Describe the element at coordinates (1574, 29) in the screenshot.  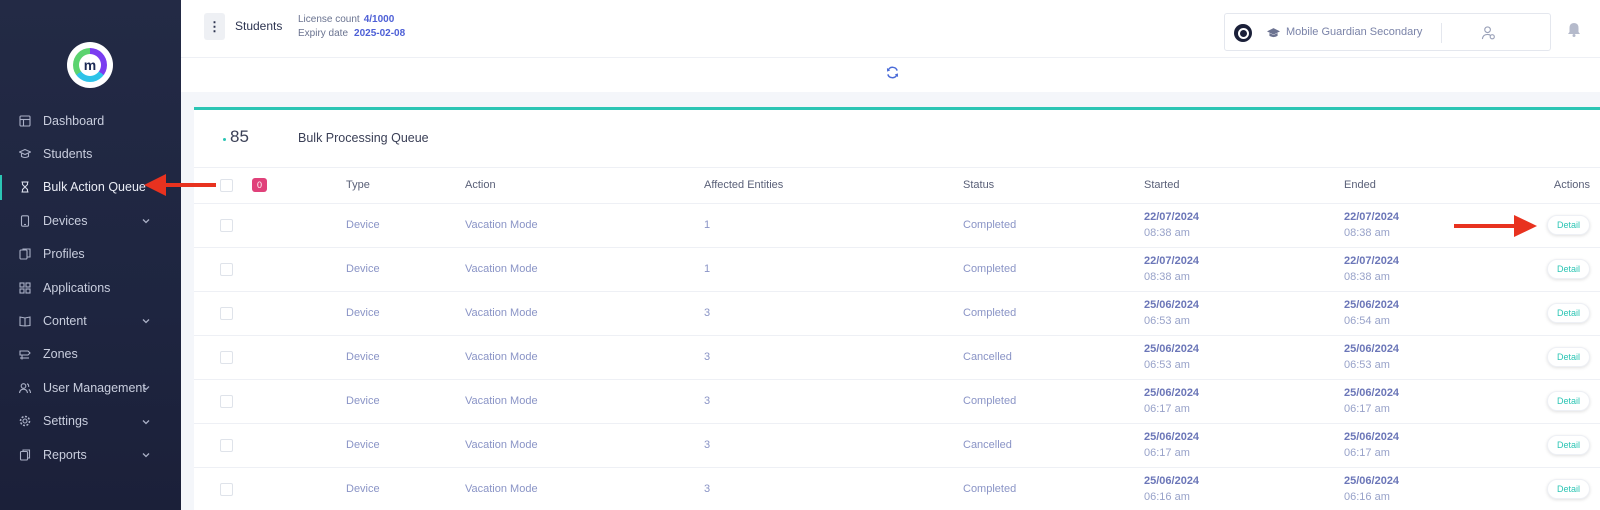
I see `notification-bell-icon` at that location.